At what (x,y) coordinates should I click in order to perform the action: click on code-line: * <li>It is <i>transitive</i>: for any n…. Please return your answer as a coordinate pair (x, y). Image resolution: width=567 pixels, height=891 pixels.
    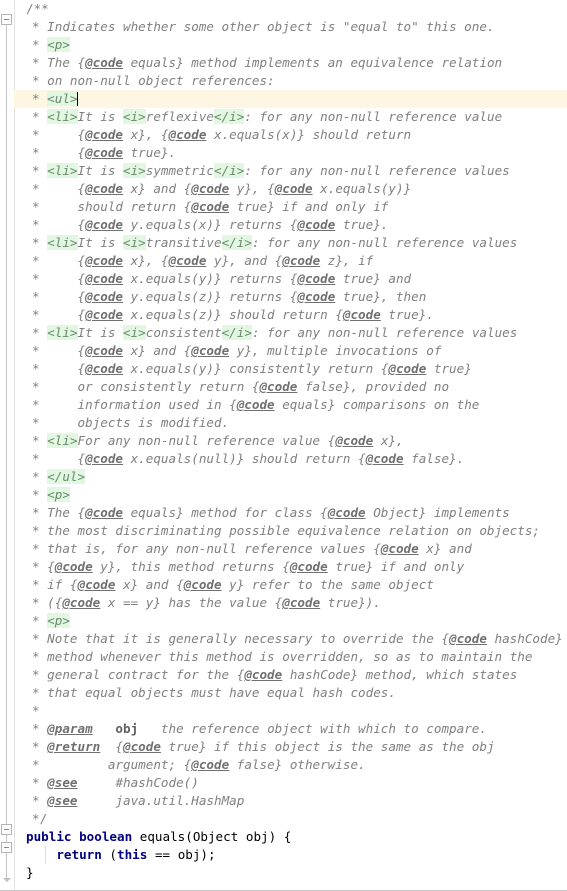
    Looking at the image, I should click on (290, 243).